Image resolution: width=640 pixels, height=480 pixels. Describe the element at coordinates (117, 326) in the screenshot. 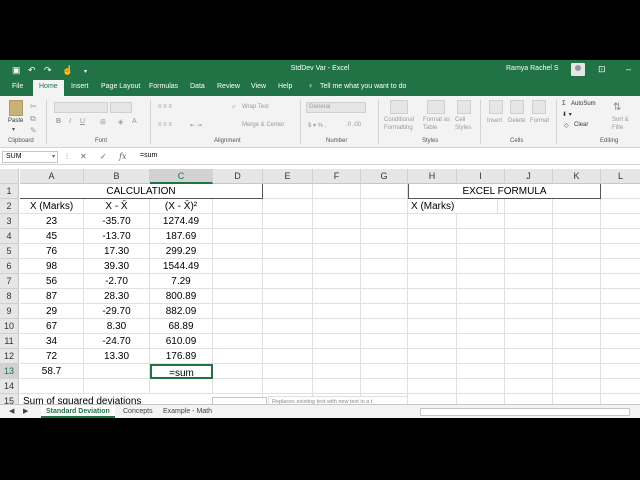

I see `cell-deviation: 8.30` at that location.